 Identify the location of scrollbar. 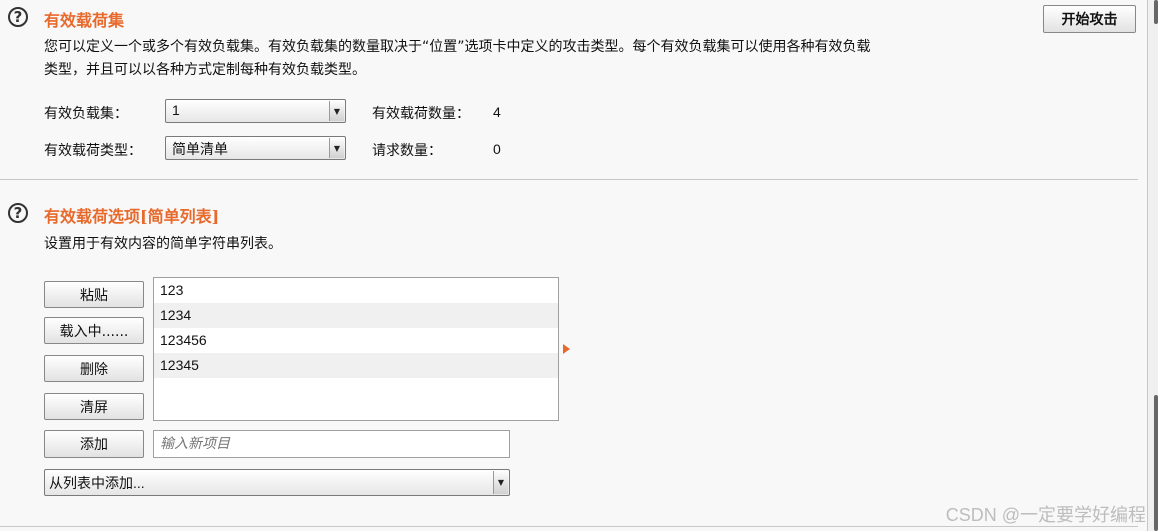
(1152, 265).